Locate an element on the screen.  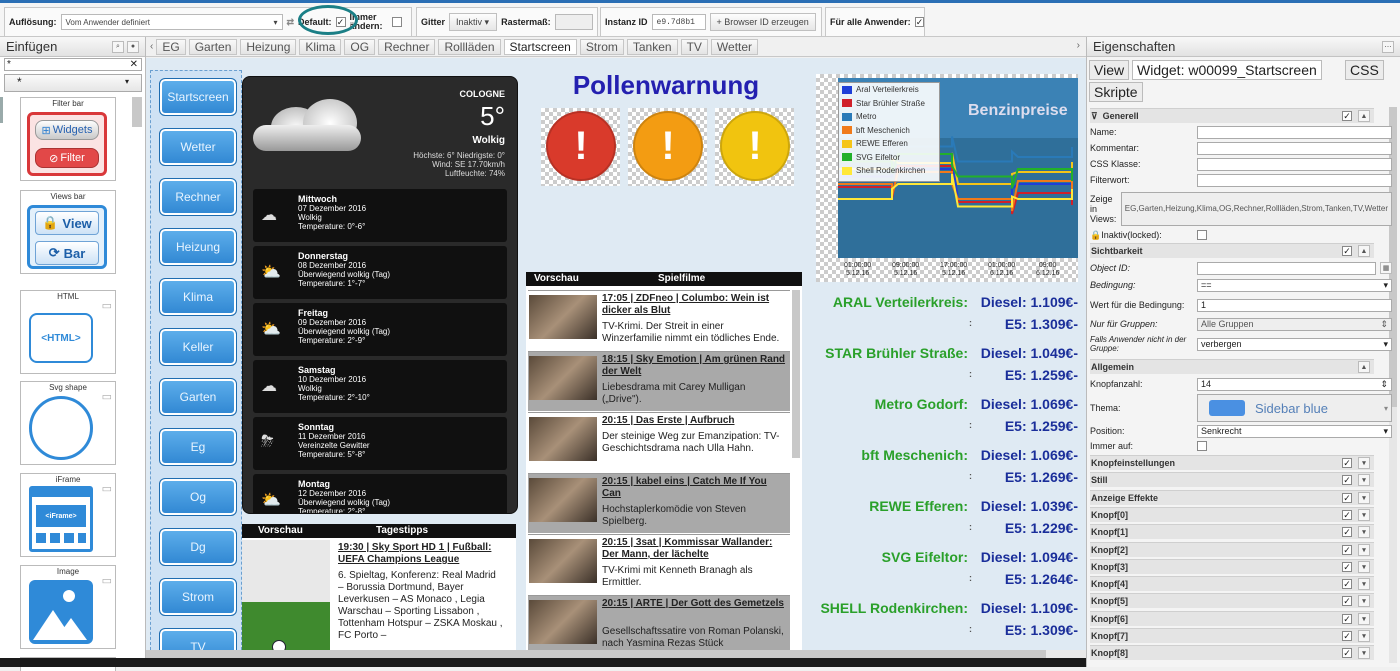
sidebar-button-rechner: Rechner is located at coordinates (198, 197).